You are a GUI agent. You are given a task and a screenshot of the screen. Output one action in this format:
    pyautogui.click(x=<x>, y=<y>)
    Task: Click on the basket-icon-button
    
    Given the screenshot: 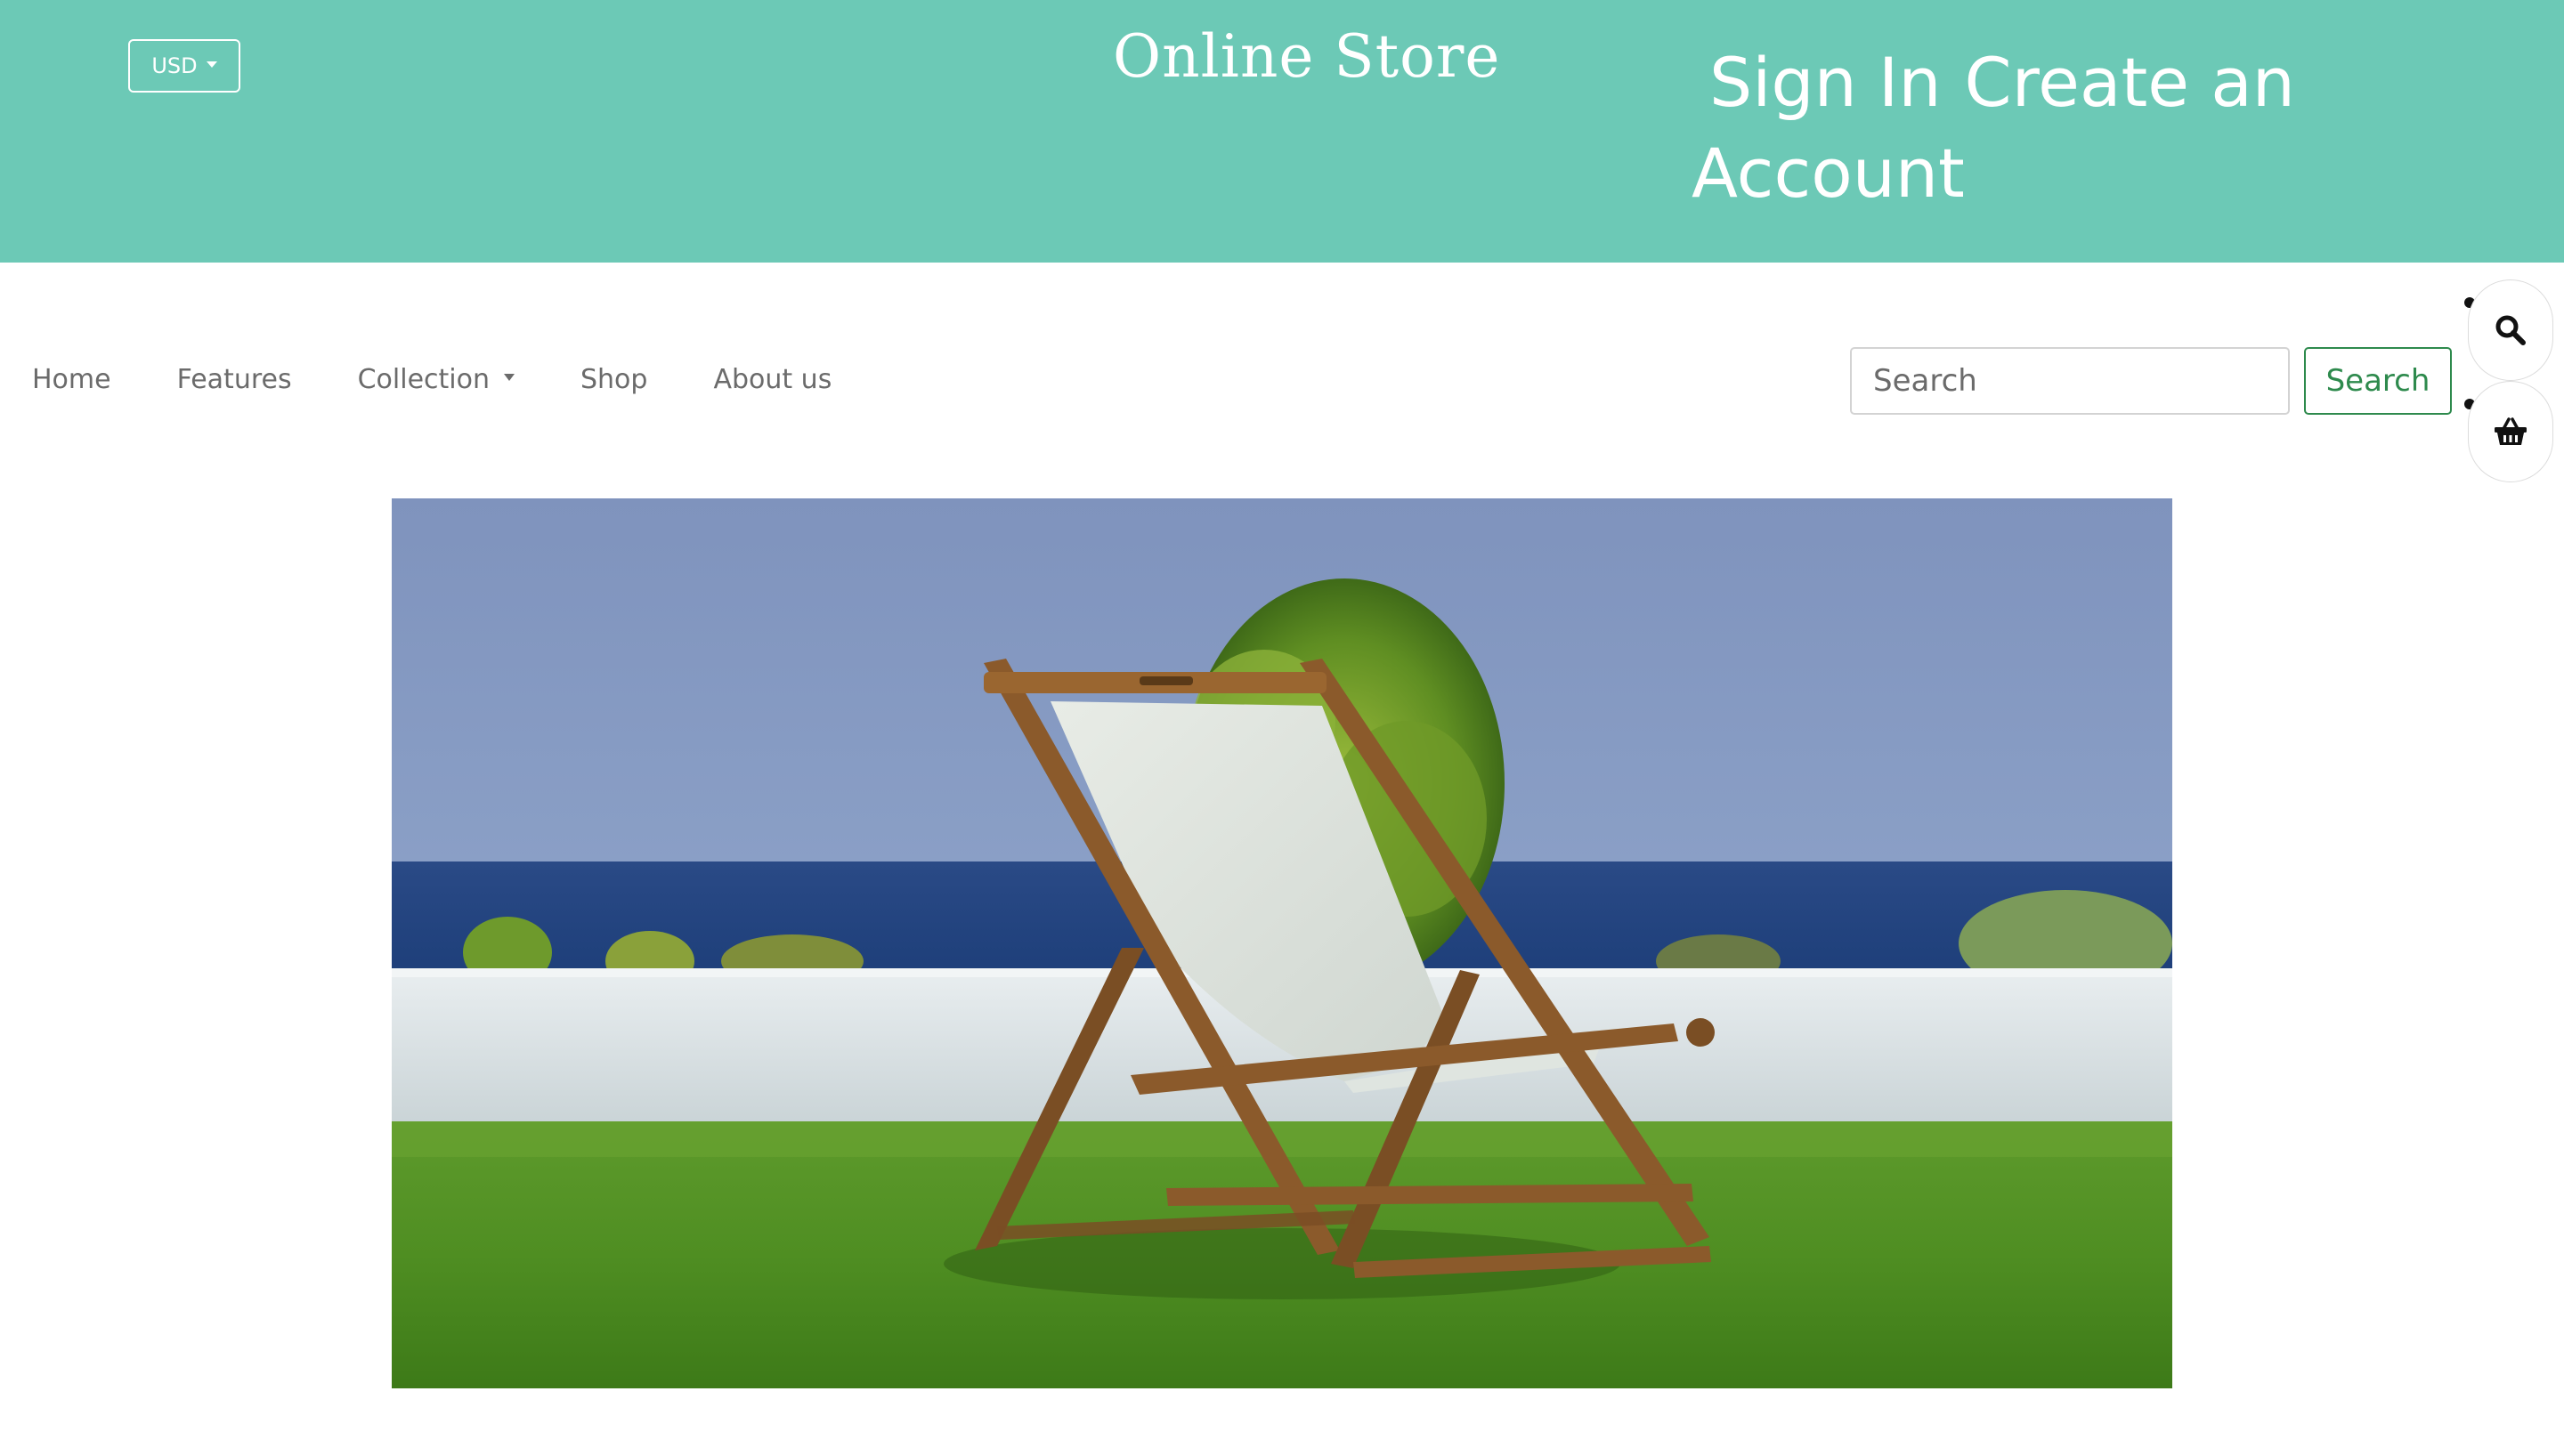 What is the action you would take?
    pyautogui.click(x=2510, y=431)
    